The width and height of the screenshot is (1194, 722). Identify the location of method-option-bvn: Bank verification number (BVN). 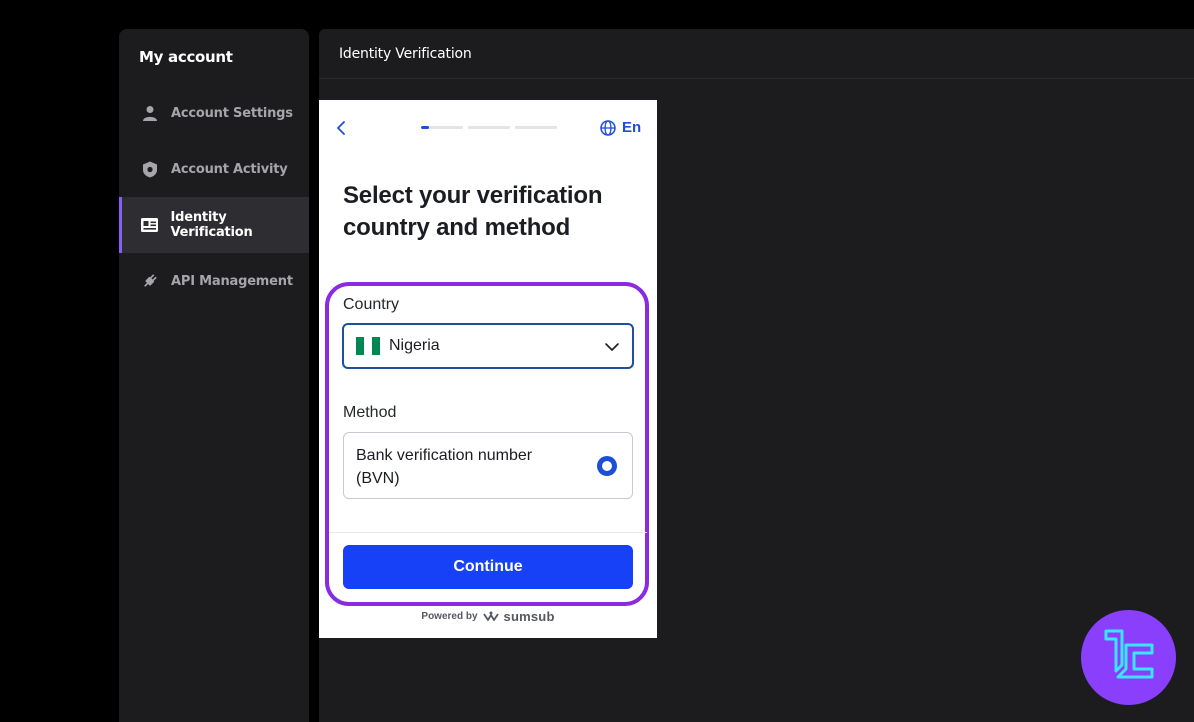
(488, 465).